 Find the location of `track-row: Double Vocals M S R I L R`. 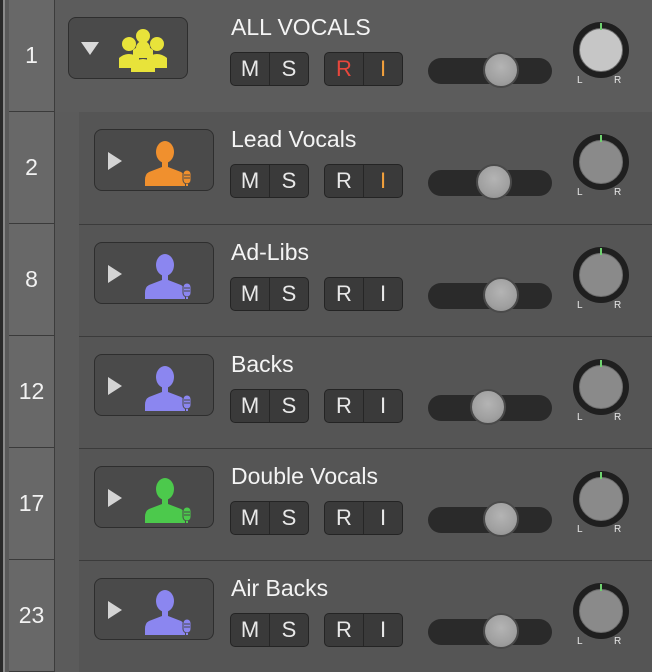

track-row: Double Vocals M S R I L R is located at coordinates (365, 504).